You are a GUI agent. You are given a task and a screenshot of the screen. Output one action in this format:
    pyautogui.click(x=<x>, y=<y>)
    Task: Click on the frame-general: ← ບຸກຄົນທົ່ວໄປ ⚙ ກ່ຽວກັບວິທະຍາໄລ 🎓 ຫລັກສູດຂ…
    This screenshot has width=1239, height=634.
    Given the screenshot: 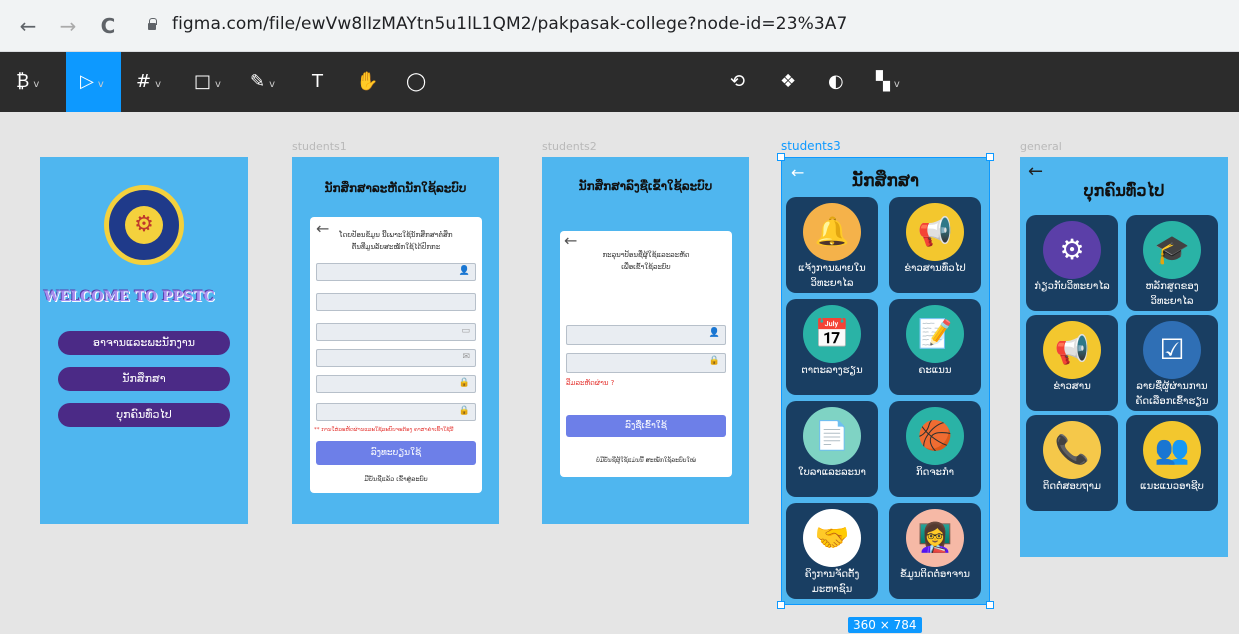 What is the action you would take?
    pyautogui.click(x=1124, y=357)
    